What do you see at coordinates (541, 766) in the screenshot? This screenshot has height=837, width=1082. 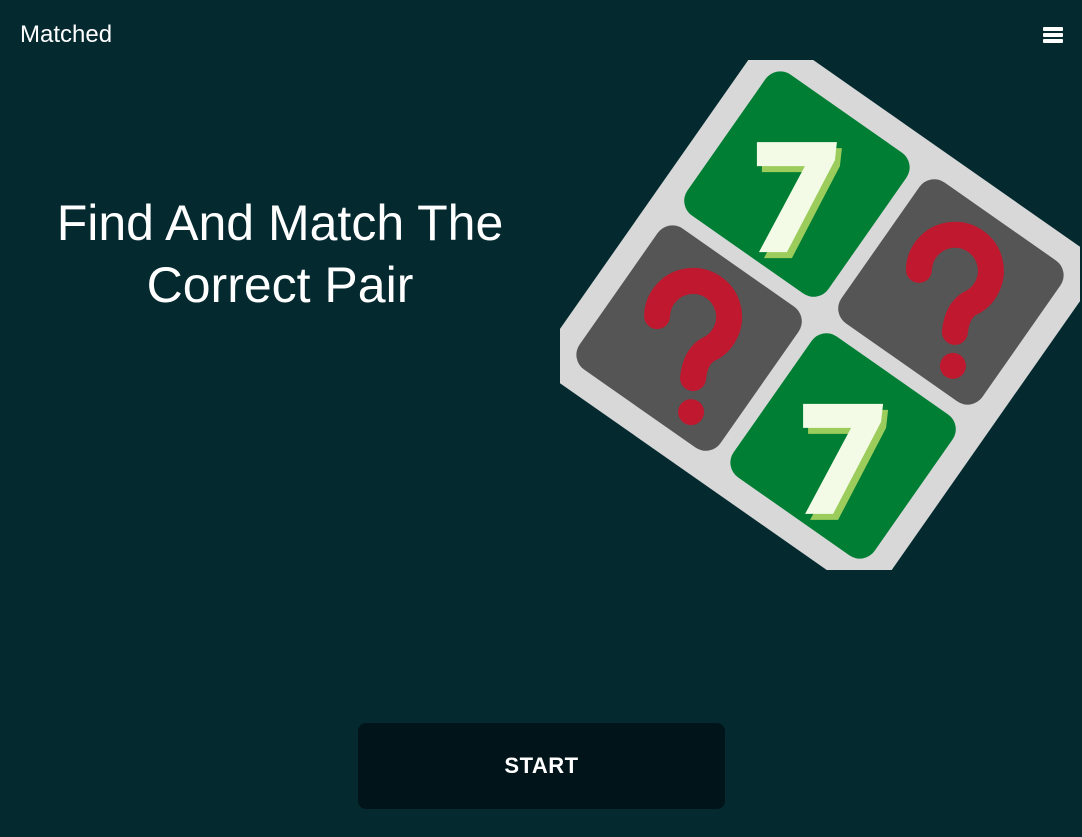 I see `start-button: START` at bounding box center [541, 766].